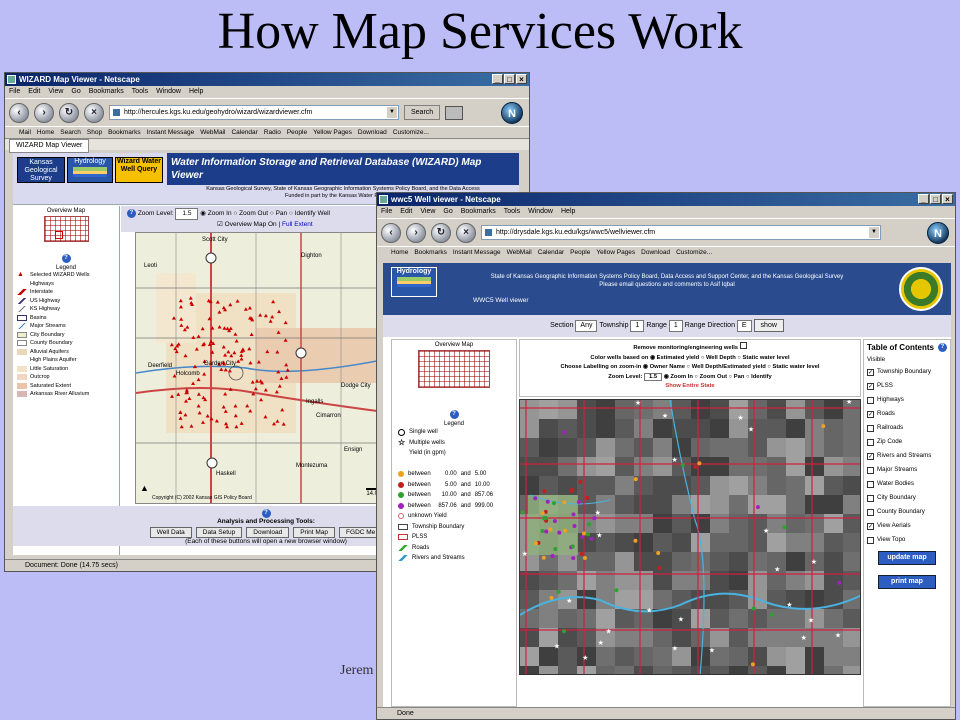  Describe the element at coordinates (666, 199) in the screenshot. I see `wwc5-title-bar: wwc5 Well viewer - Netscape _ □ ×` at that location.